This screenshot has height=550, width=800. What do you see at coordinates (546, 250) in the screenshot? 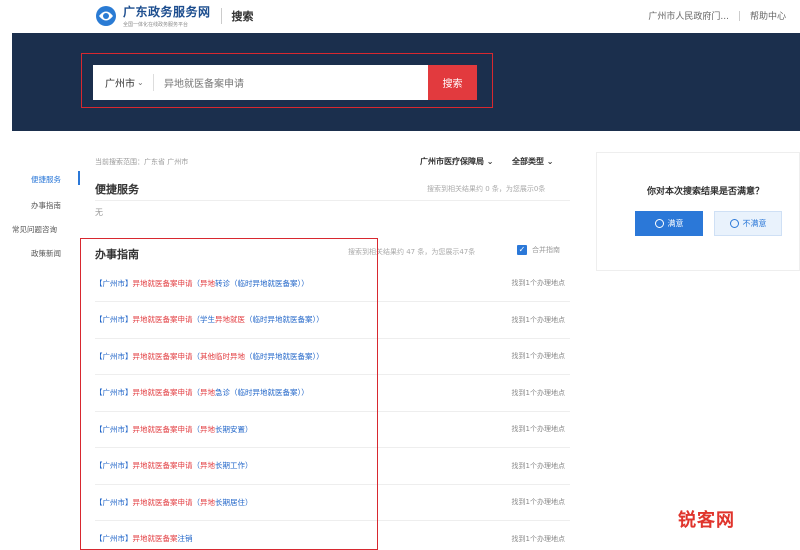
I see `merge-guide-label: 合并指南` at bounding box center [546, 250].